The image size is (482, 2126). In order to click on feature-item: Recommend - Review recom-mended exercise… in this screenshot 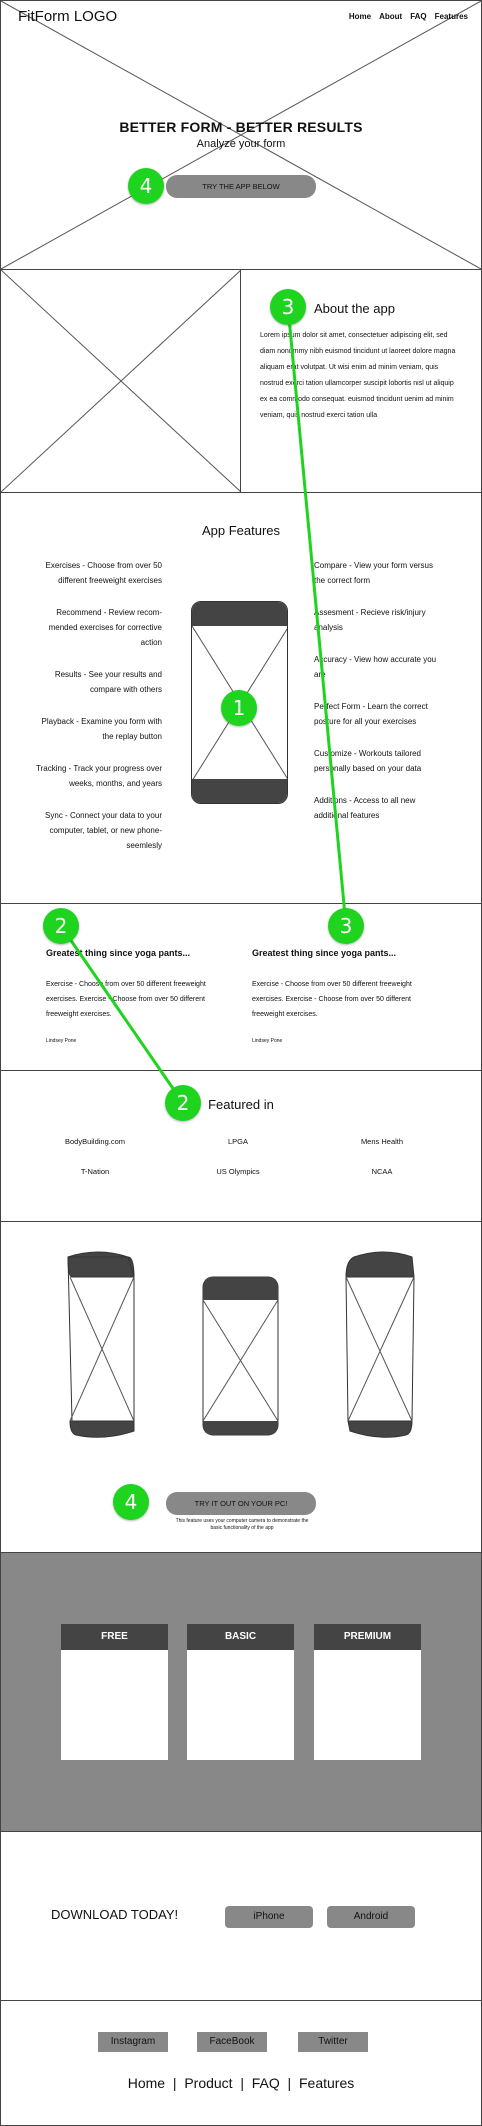, I will do `click(105, 627)`.